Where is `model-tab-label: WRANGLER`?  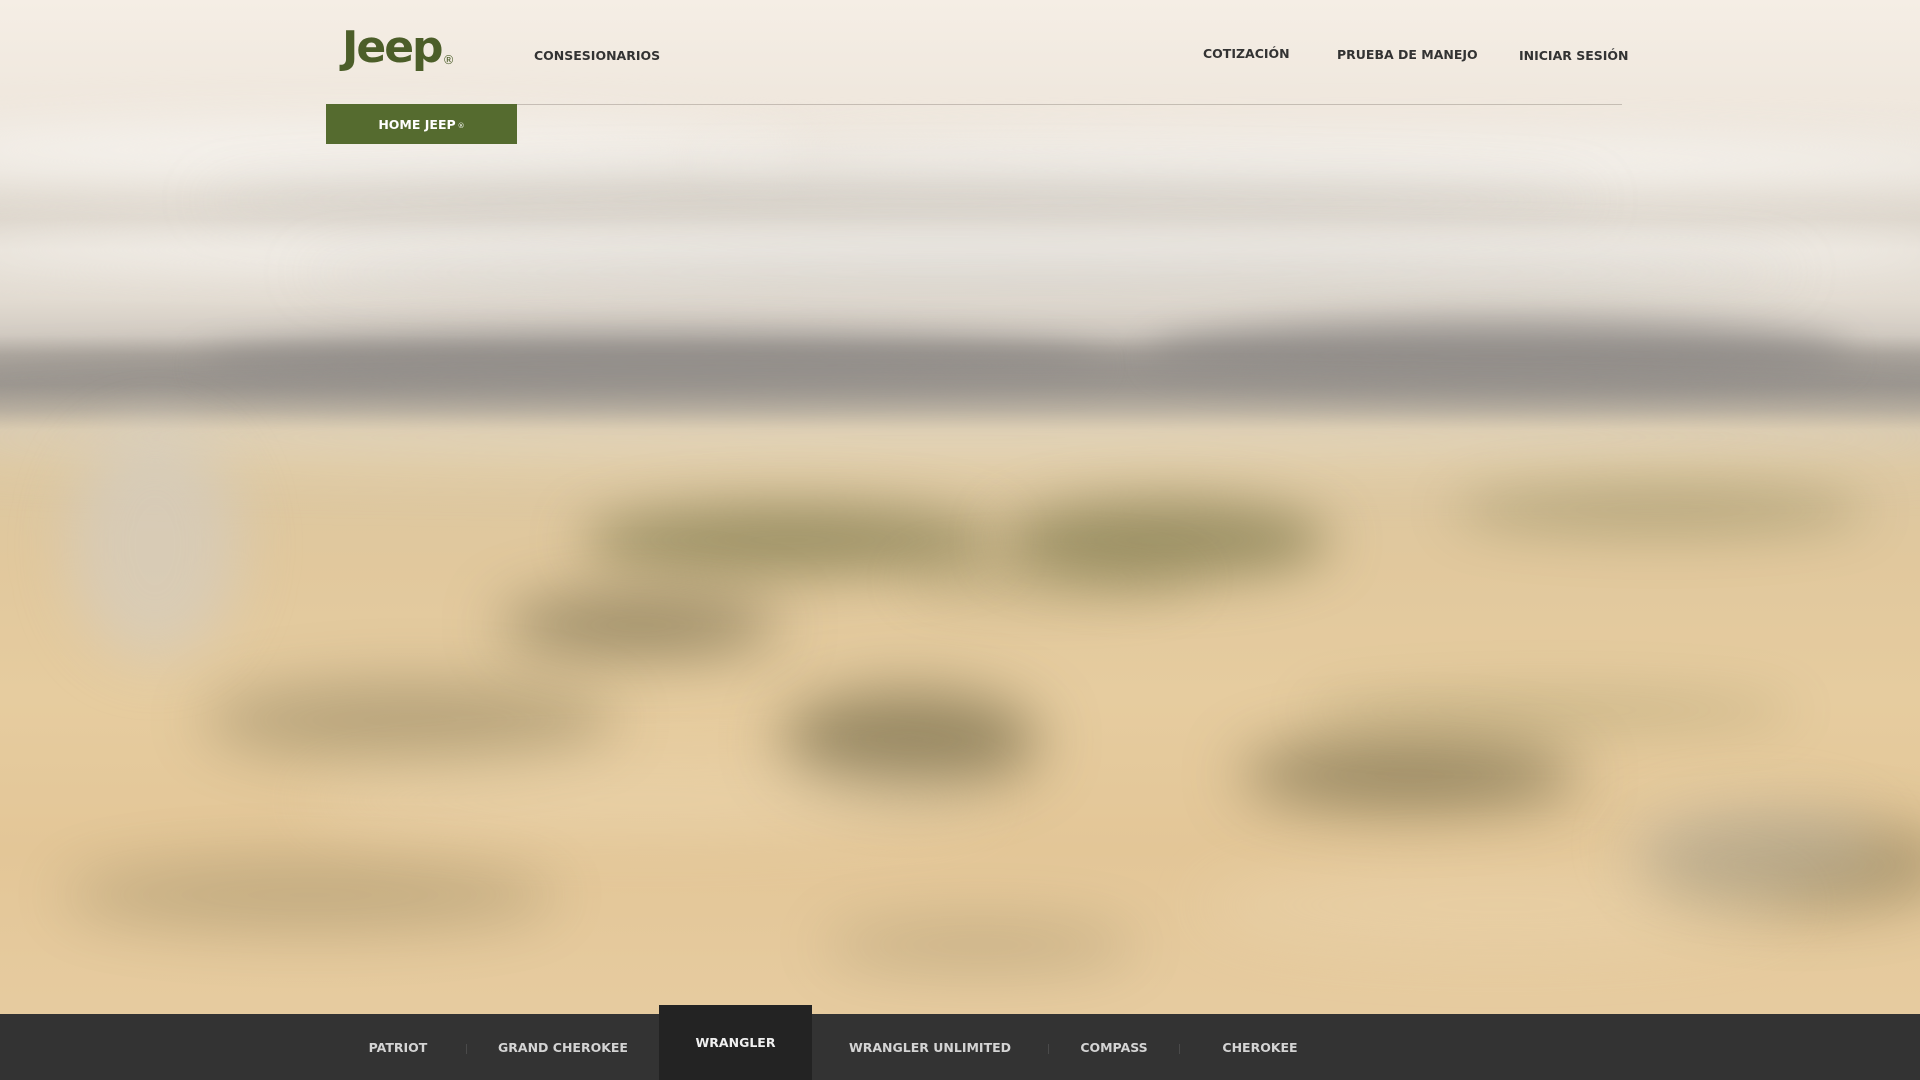
model-tab-label: WRANGLER is located at coordinates (735, 1042).